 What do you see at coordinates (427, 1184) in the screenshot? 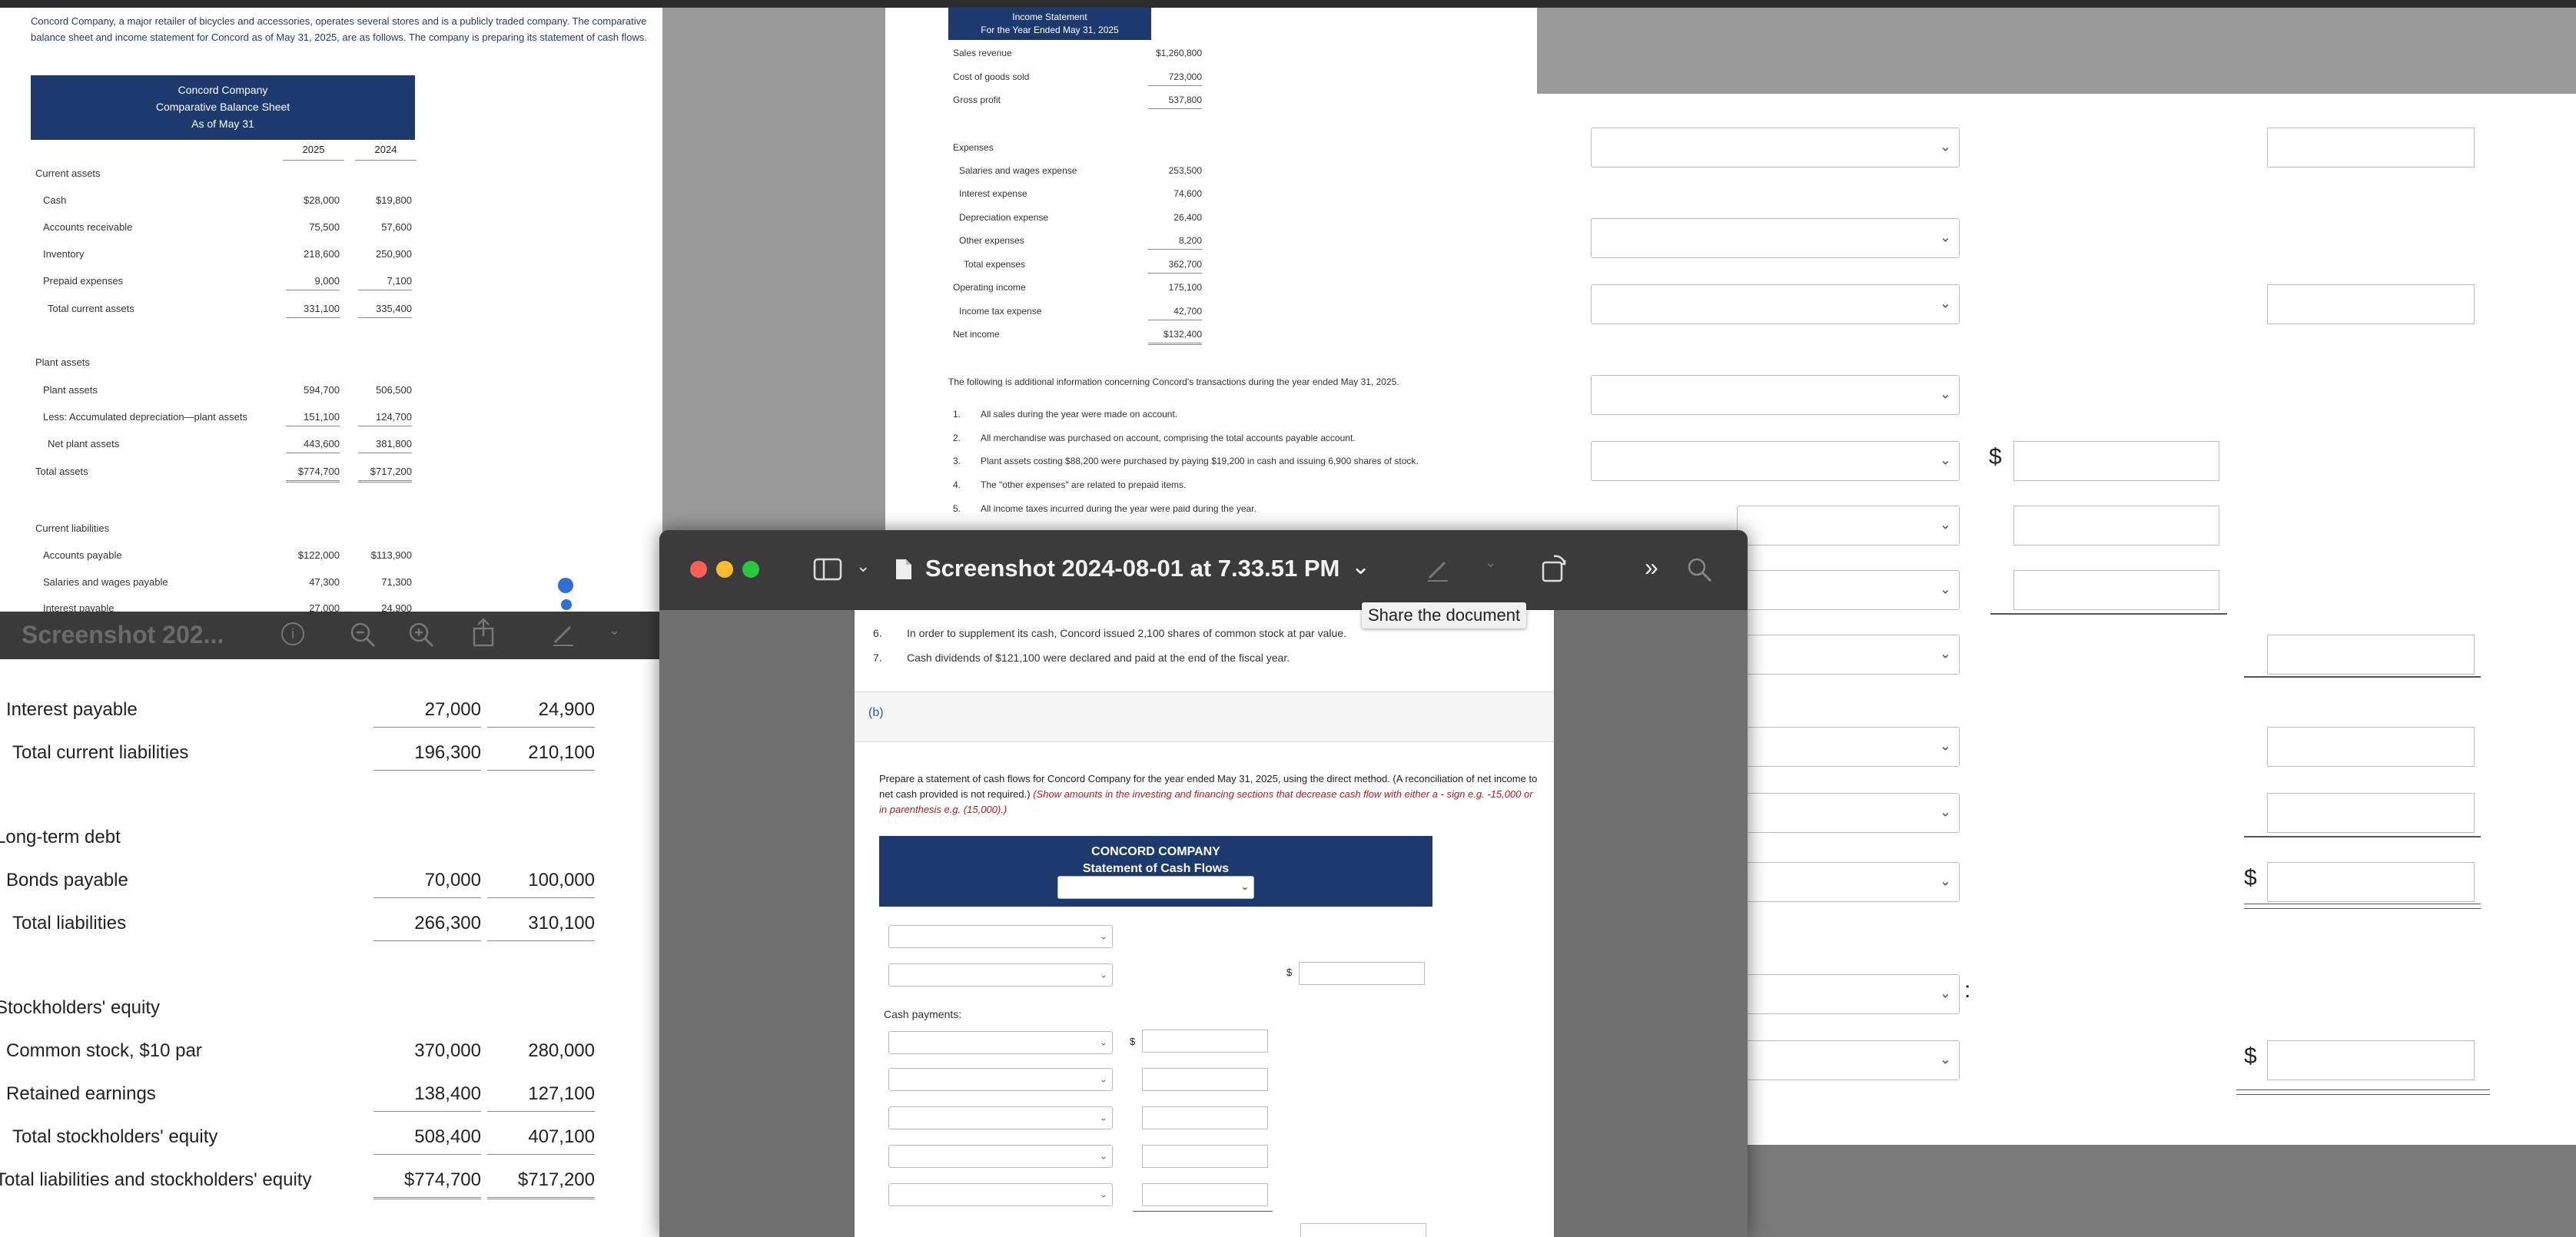
I see `zoom-value-2025: $774,700` at bounding box center [427, 1184].